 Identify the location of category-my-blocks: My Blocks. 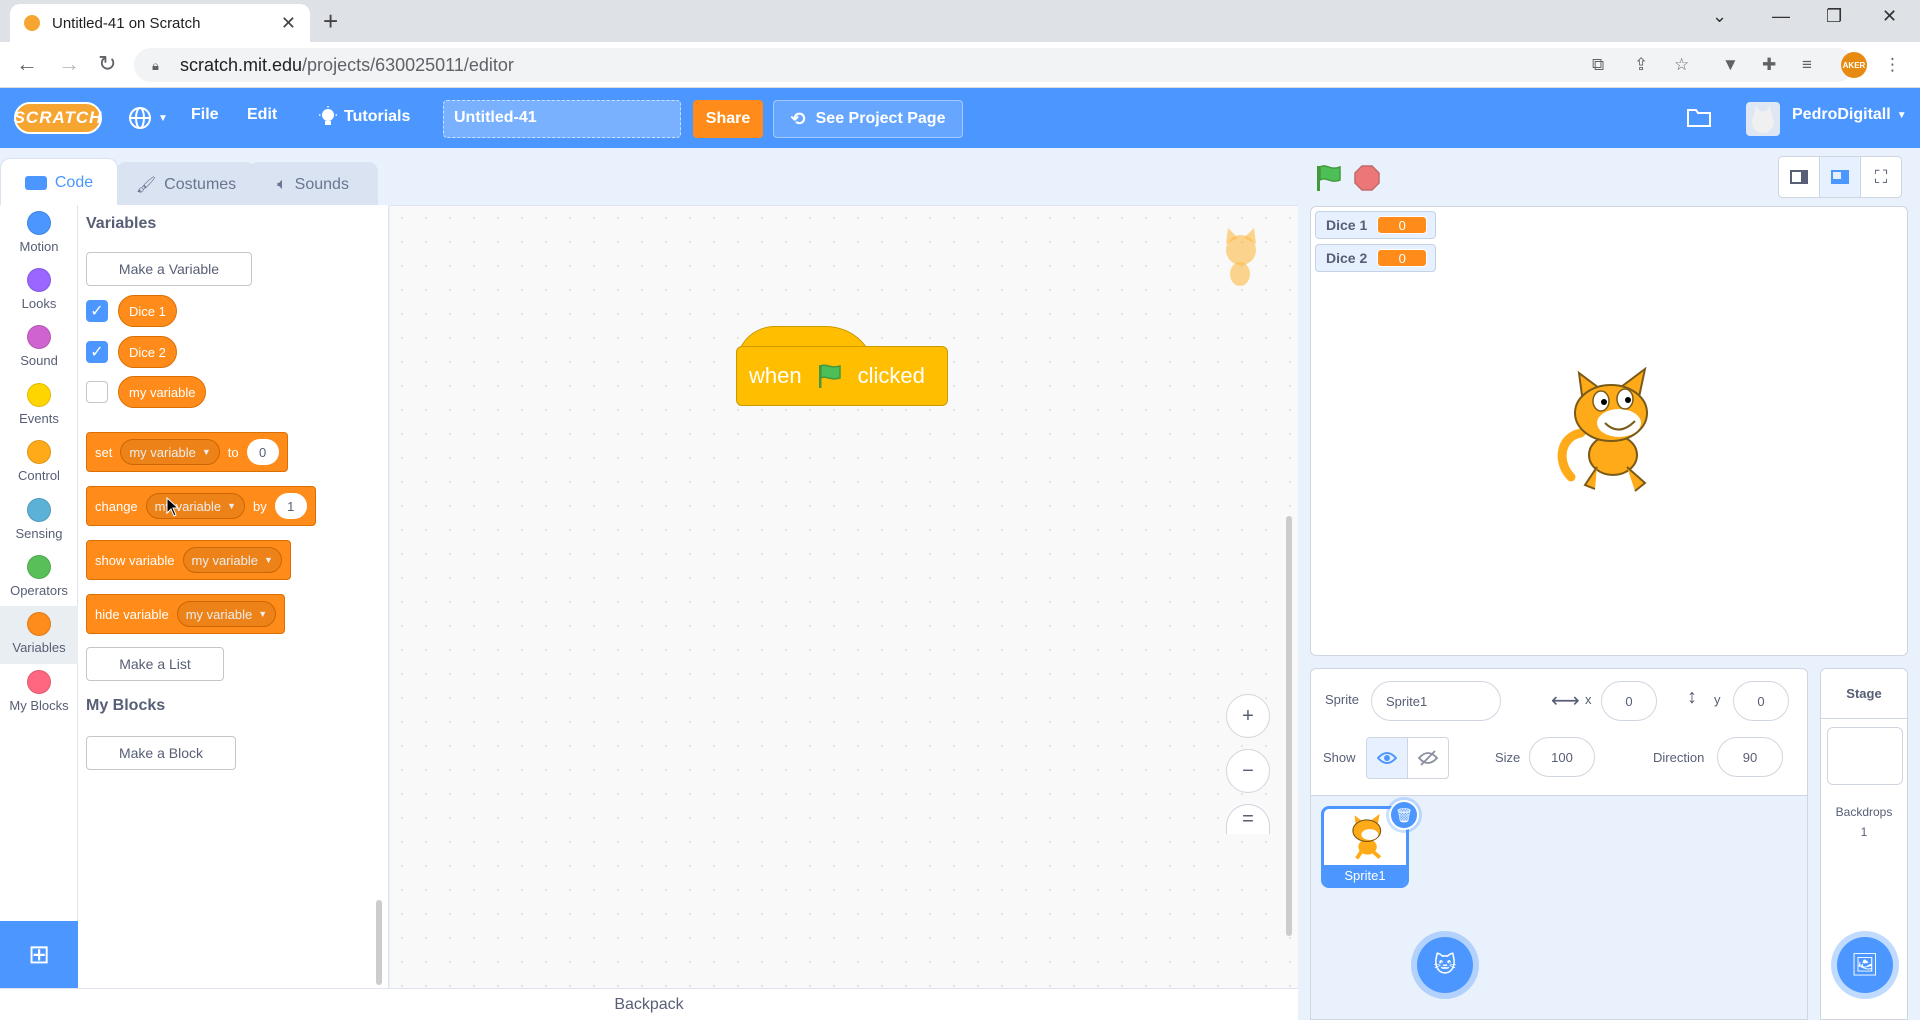
(39, 693).